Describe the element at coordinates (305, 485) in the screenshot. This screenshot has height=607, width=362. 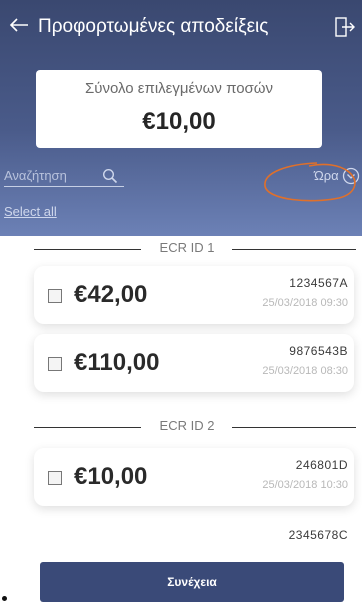
I see `receipt-date: 25/03/2018 10:30` at that location.